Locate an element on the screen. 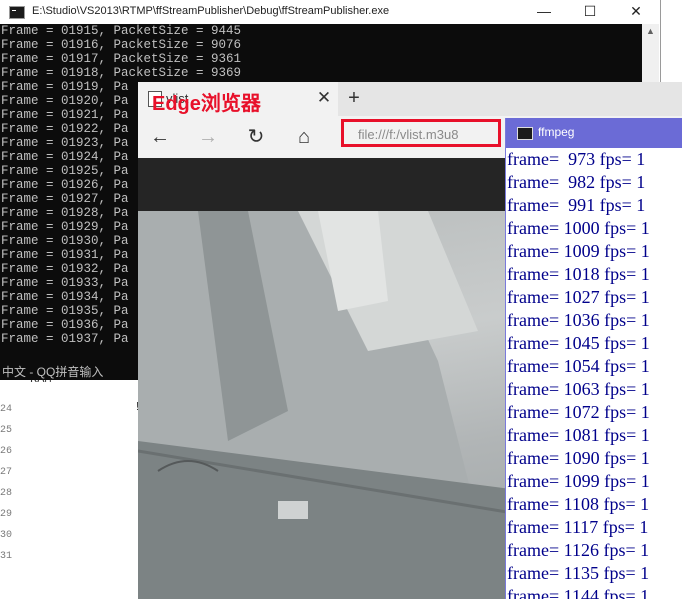 The width and height of the screenshot is (682, 599). ffmpeg-line: frame= 991 fps= 1 is located at coordinates (576, 205).